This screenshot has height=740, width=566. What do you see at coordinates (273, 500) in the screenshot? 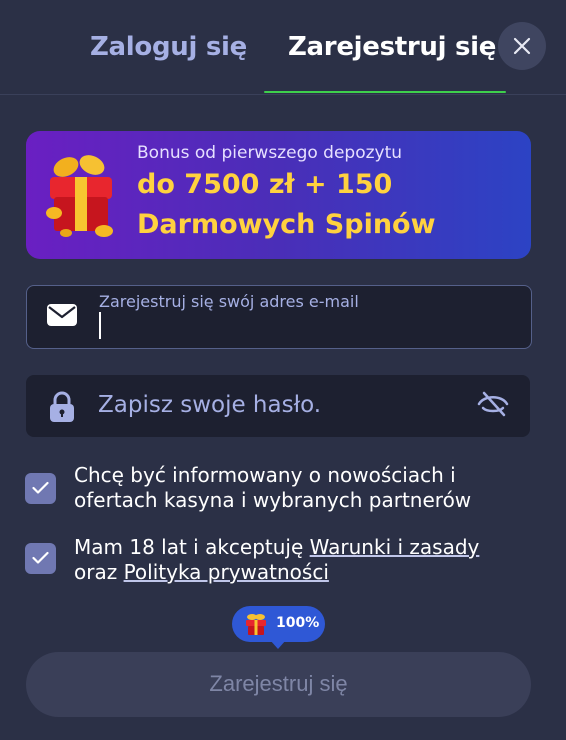
I see `newsletter-line2: ofertach kasyna i wybranych partnerów` at bounding box center [273, 500].